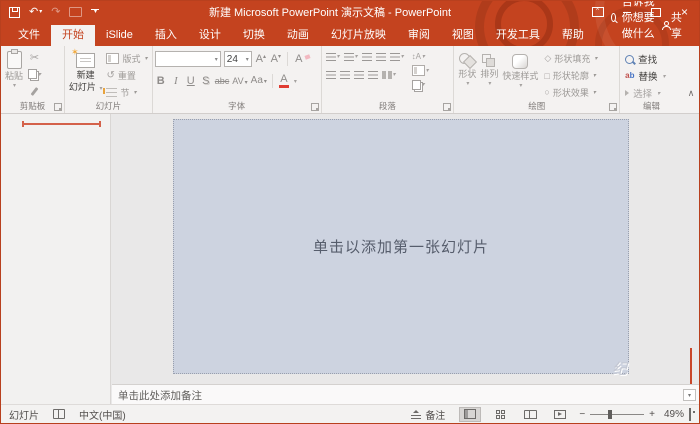  I want to click on undo-button: ↶ ▾, so click(35, 12).